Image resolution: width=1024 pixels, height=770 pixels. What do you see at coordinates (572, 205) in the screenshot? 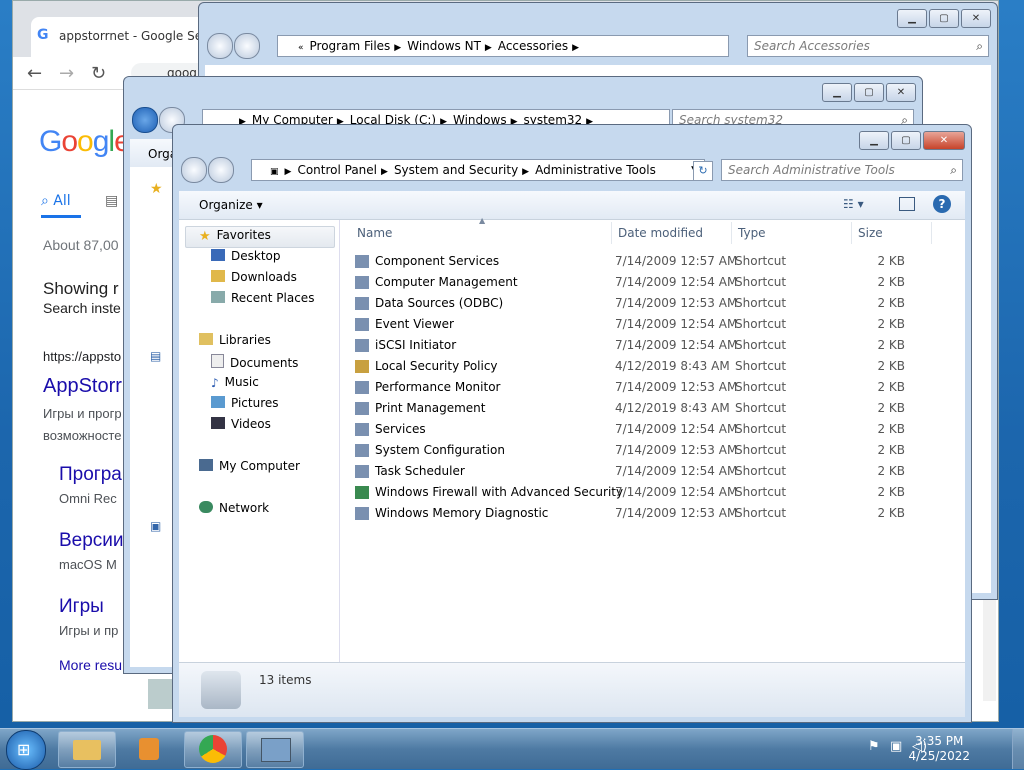
I see `command-bar: Organize ▾ ☷ ▾ ?` at bounding box center [572, 205].